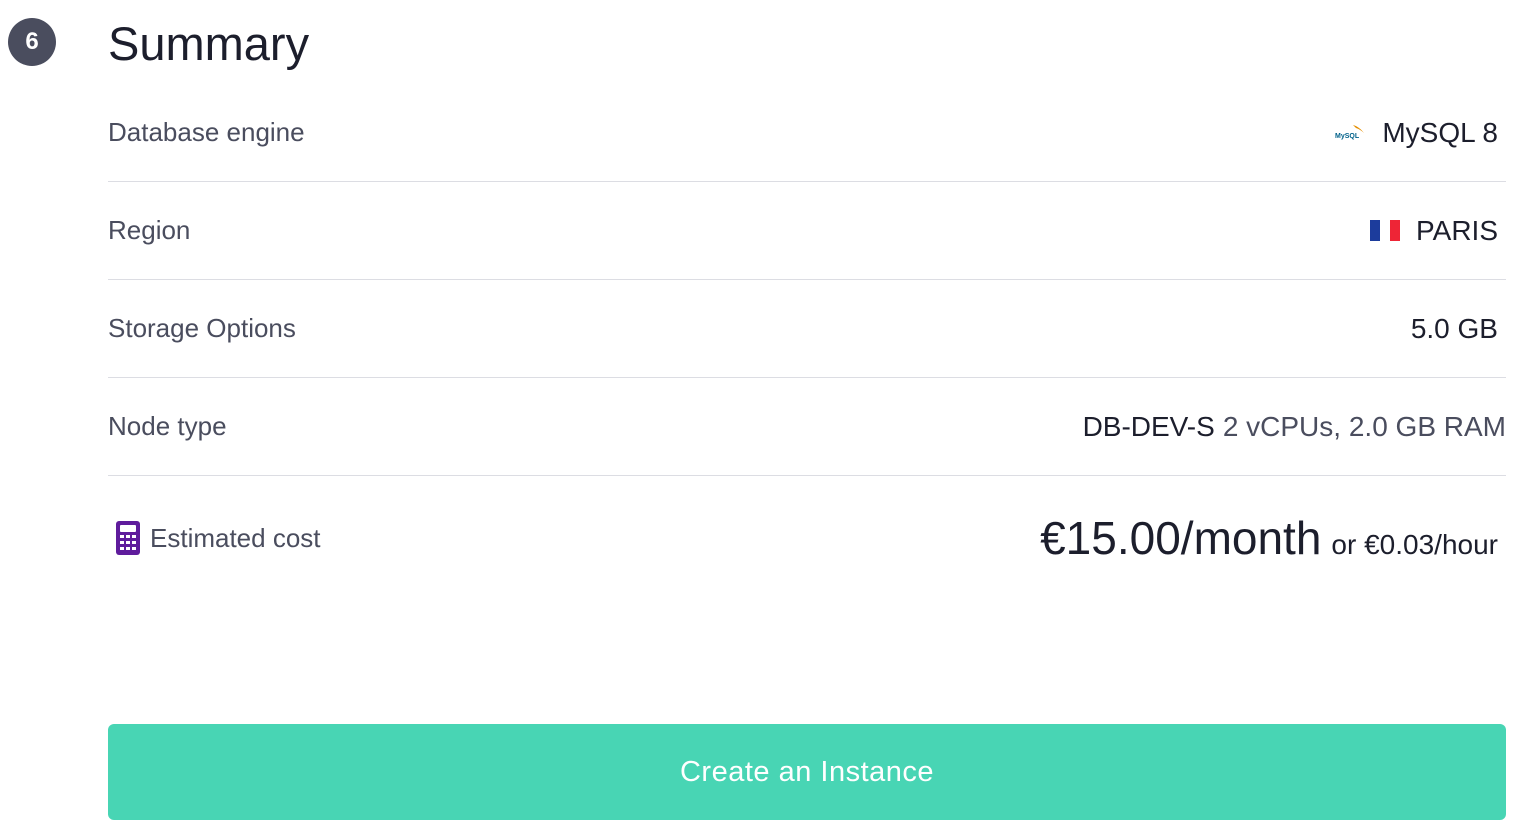 The image size is (1520, 836). I want to click on section-title: Summary, so click(209, 43).